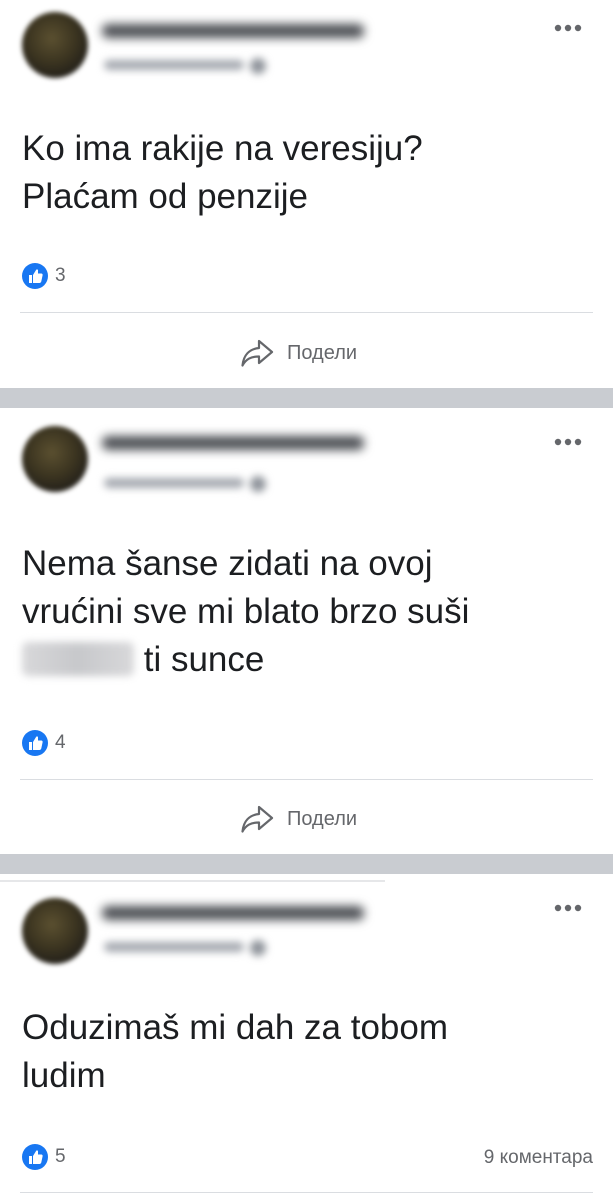  I want to click on reactions-summary: 5, so click(44, 1157).